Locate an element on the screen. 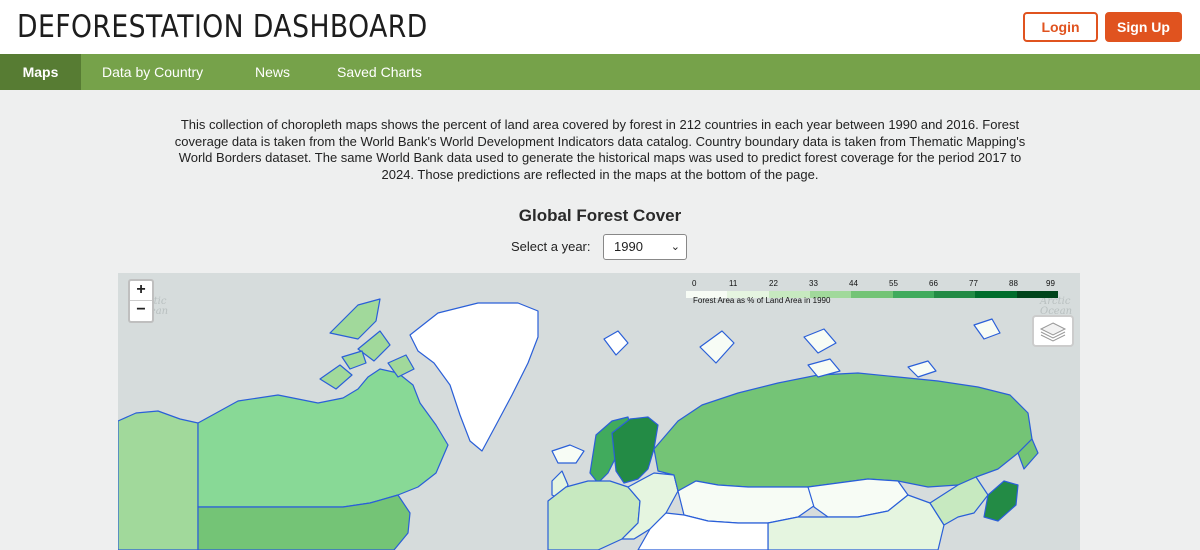  nav-news: News is located at coordinates (272, 72).